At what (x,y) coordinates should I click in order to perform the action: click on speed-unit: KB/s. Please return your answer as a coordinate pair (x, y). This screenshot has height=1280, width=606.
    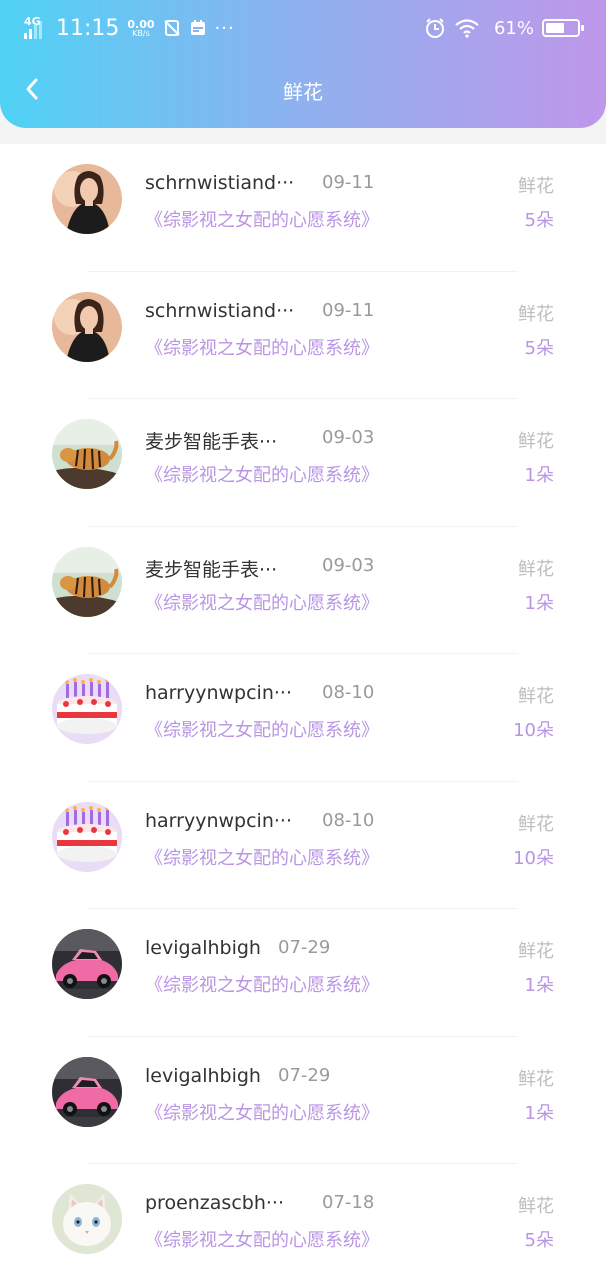
    Looking at the image, I should click on (141, 33).